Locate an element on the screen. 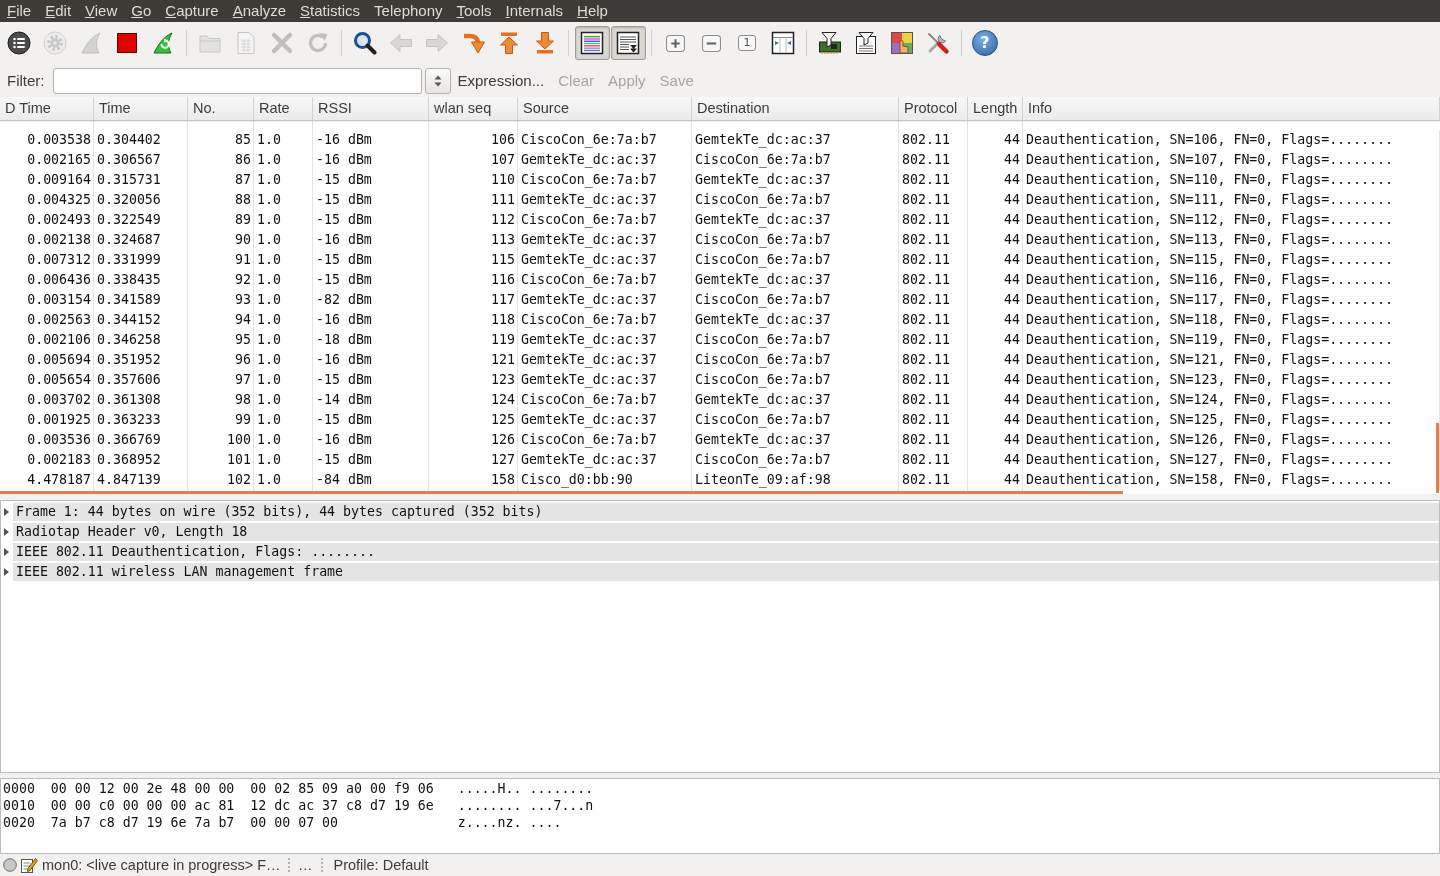 The image size is (1440, 876). menu-item: Capture is located at coordinates (192, 11).